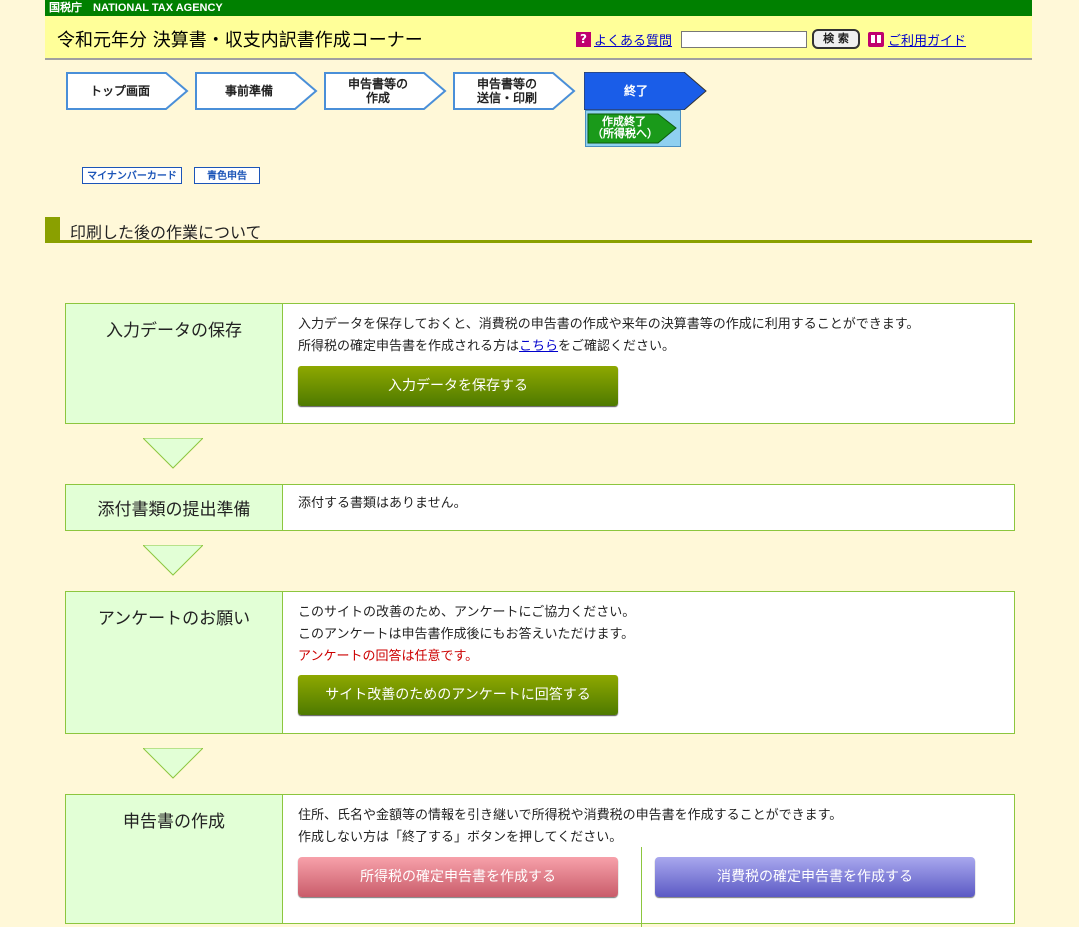 This screenshot has height=927, width=1079. Describe the element at coordinates (377, 91) in the screenshot. I see `step-create: 申告書等の 作成` at that location.